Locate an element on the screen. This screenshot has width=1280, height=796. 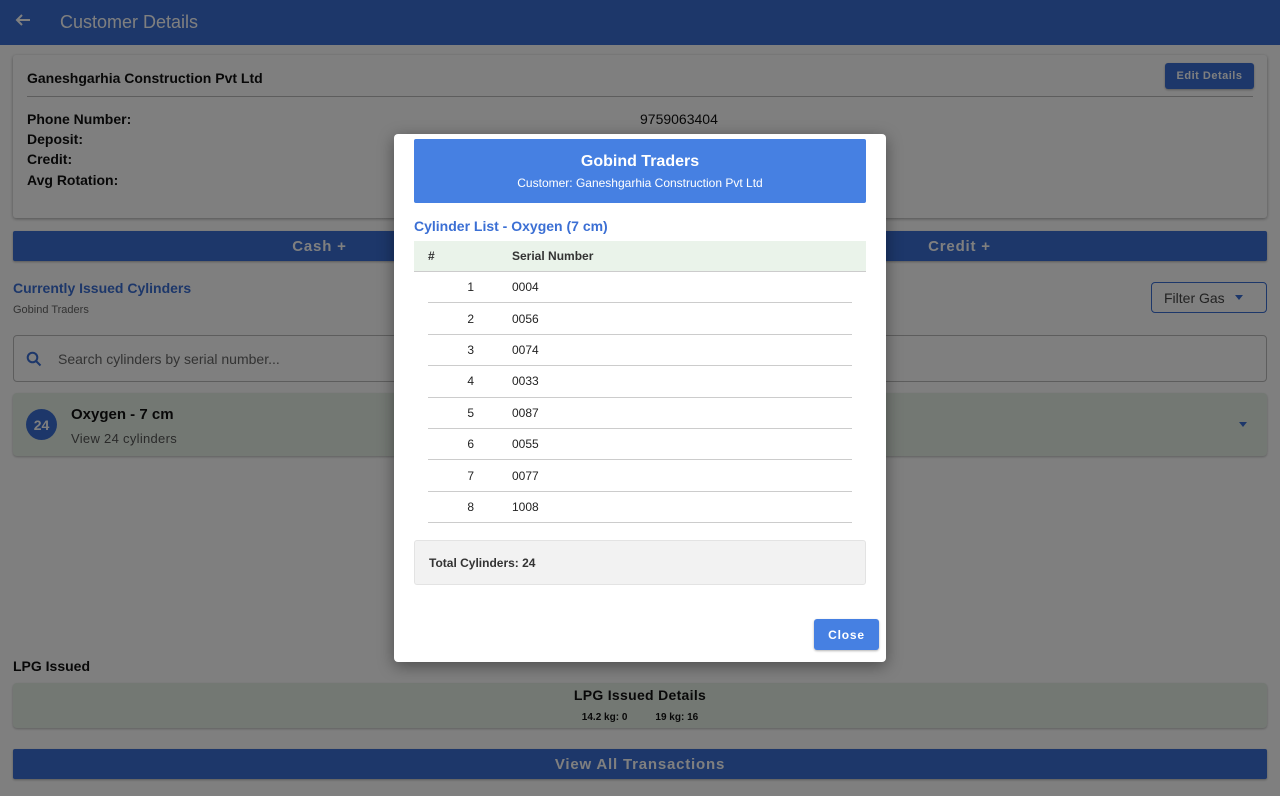
row-serial: 0056 is located at coordinates (525, 318).